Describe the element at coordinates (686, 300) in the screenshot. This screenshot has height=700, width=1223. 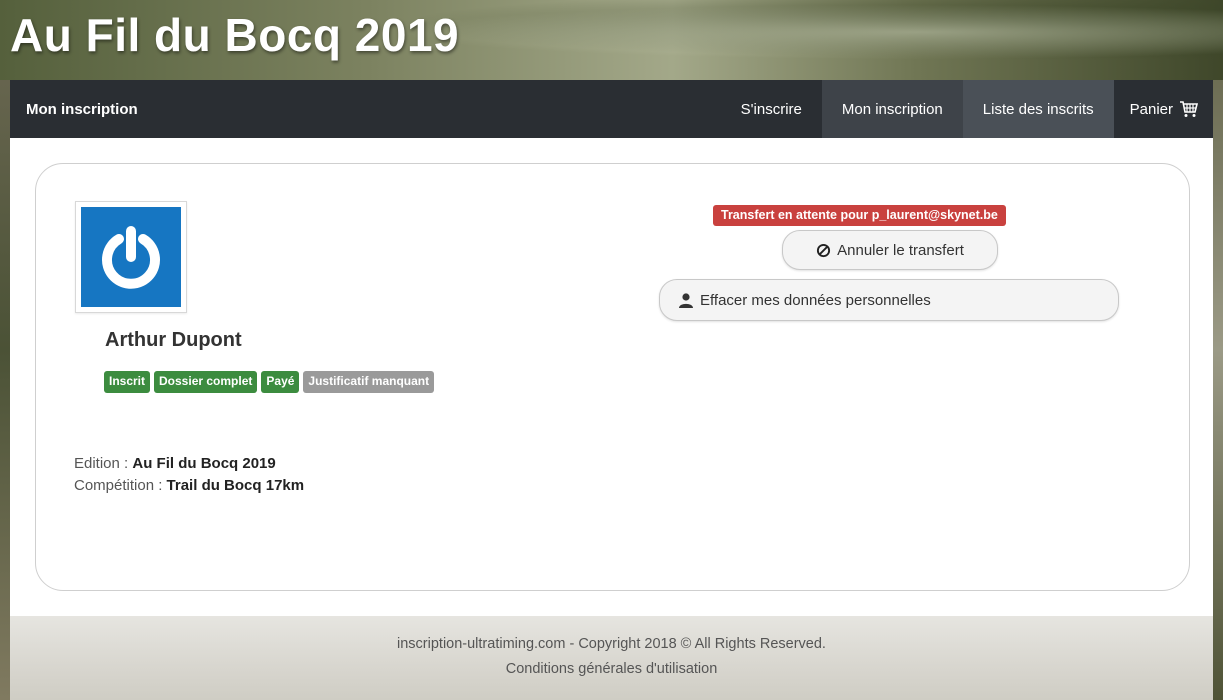
I see `user-icon` at that location.